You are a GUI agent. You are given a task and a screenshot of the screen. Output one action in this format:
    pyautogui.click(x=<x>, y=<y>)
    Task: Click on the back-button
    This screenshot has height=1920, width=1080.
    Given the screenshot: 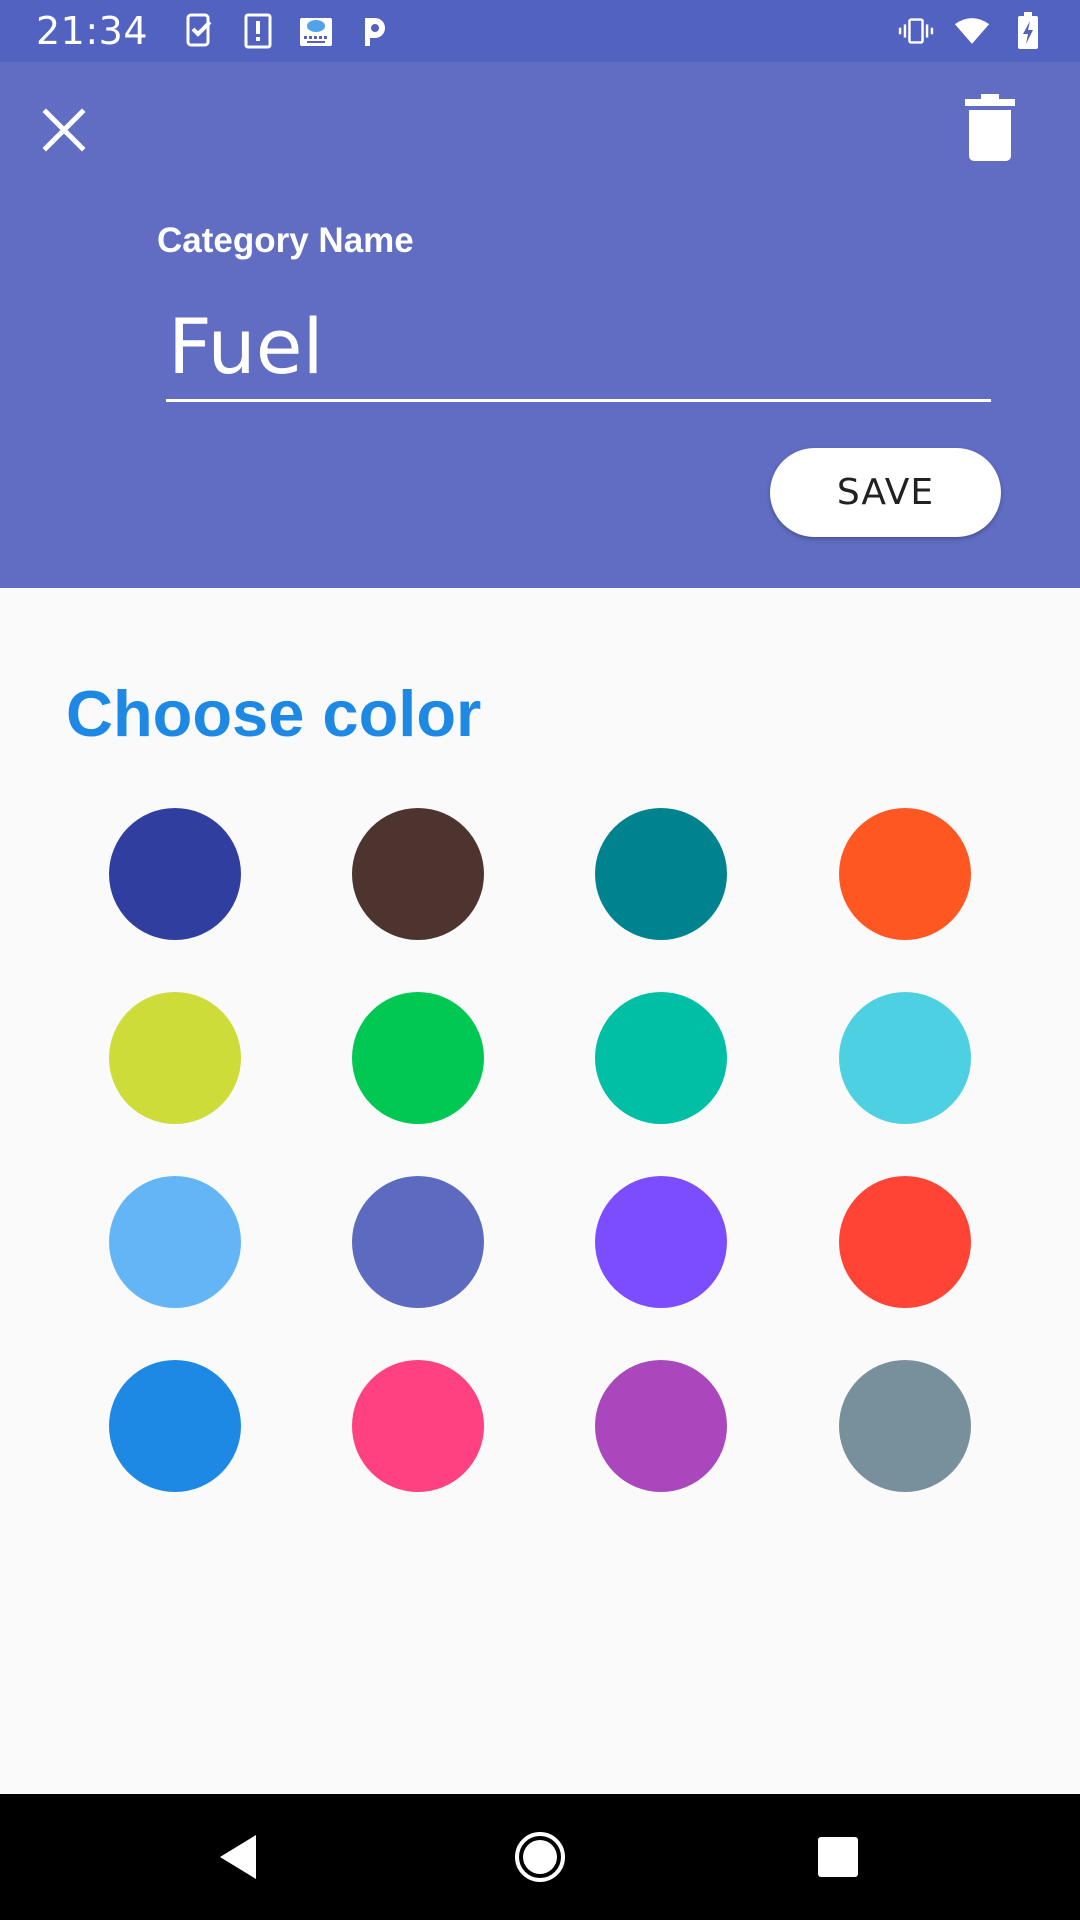 What is the action you would take?
    pyautogui.click(x=238, y=1857)
    